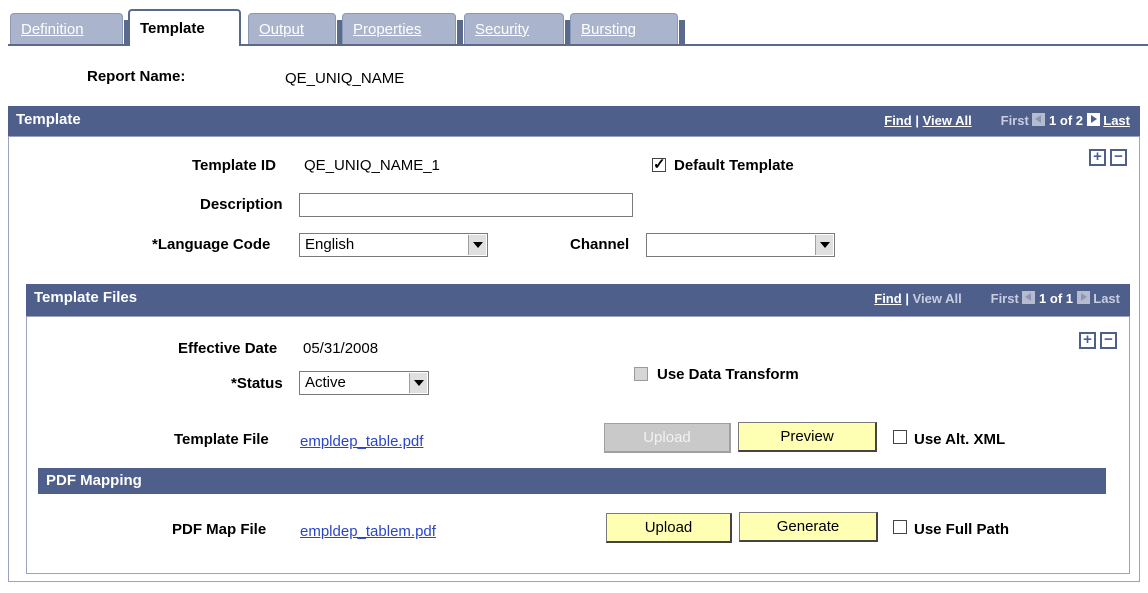 This screenshot has height=593, width=1148. Describe the element at coordinates (184, 27) in the screenshot. I see `tab-template: Template` at that location.